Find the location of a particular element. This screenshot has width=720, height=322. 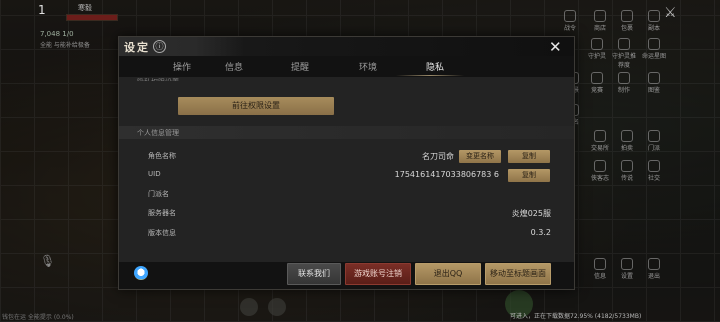

tab-operation: 操作 is located at coordinates (182, 66).